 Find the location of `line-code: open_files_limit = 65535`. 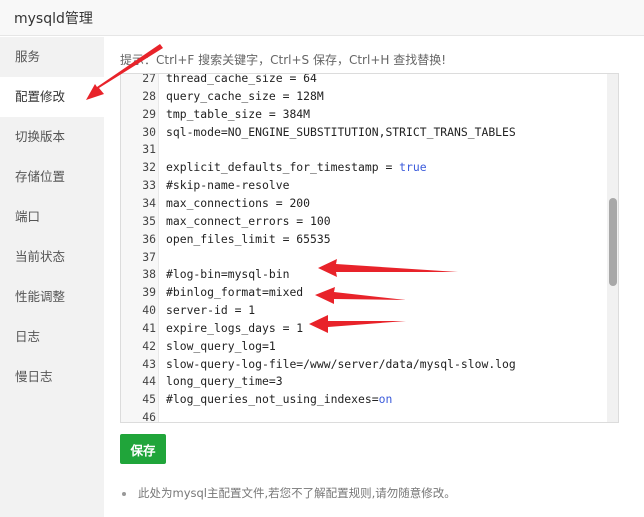

line-code: open_files_limit = 65535 is located at coordinates (248, 239).